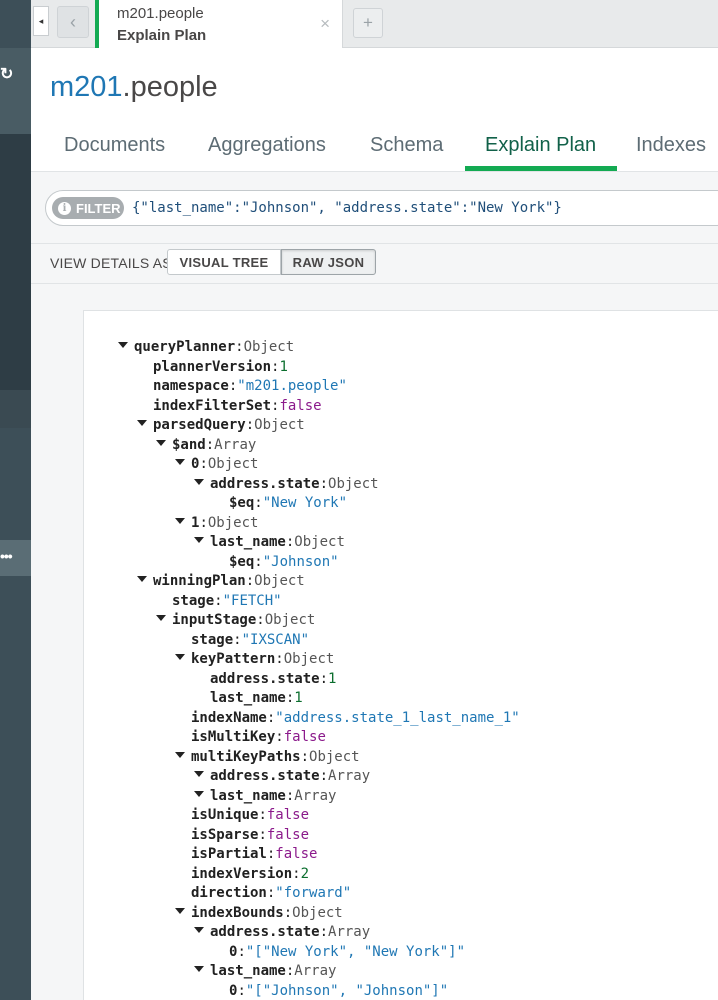  What do you see at coordinates (221, 425) in the screenshot?
I see `json-row: parsedQuery:Object` at bounding box center [221, 425].